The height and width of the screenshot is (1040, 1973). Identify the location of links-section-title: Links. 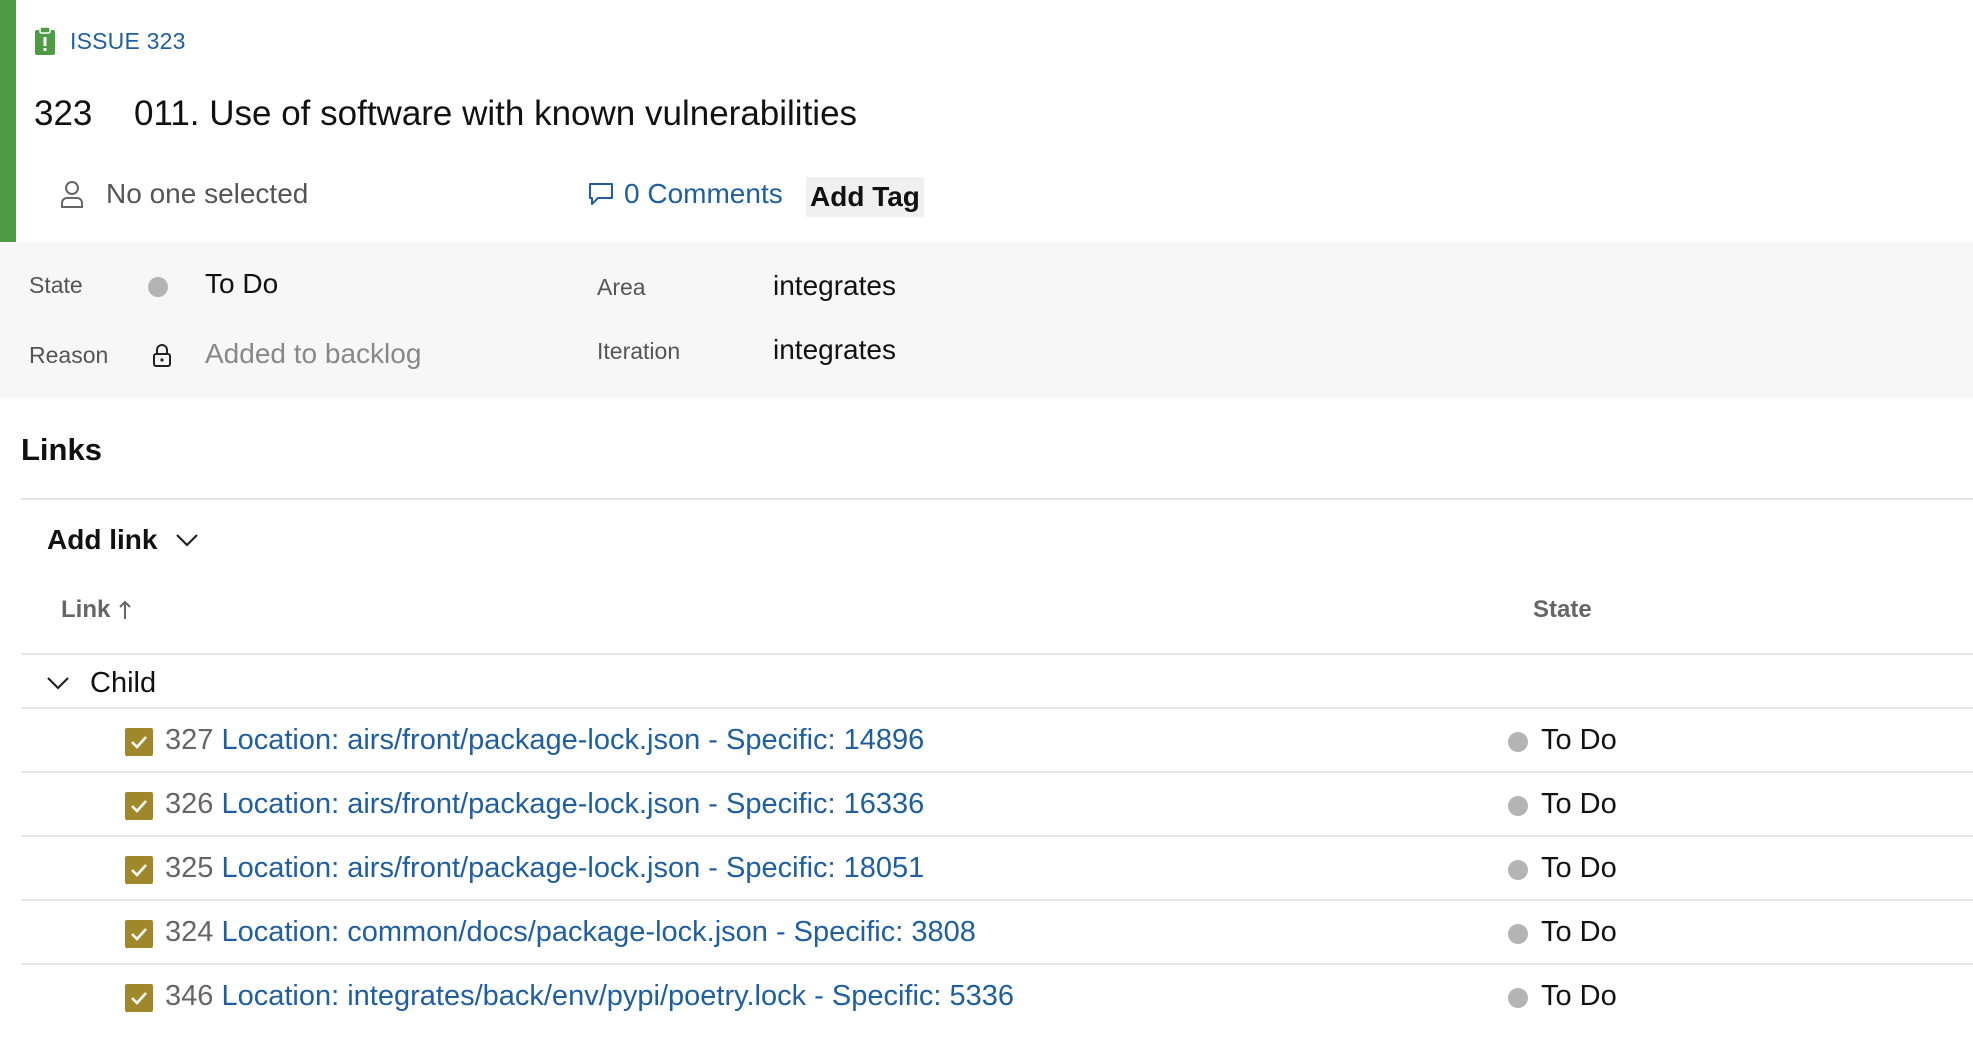
(61, 449).